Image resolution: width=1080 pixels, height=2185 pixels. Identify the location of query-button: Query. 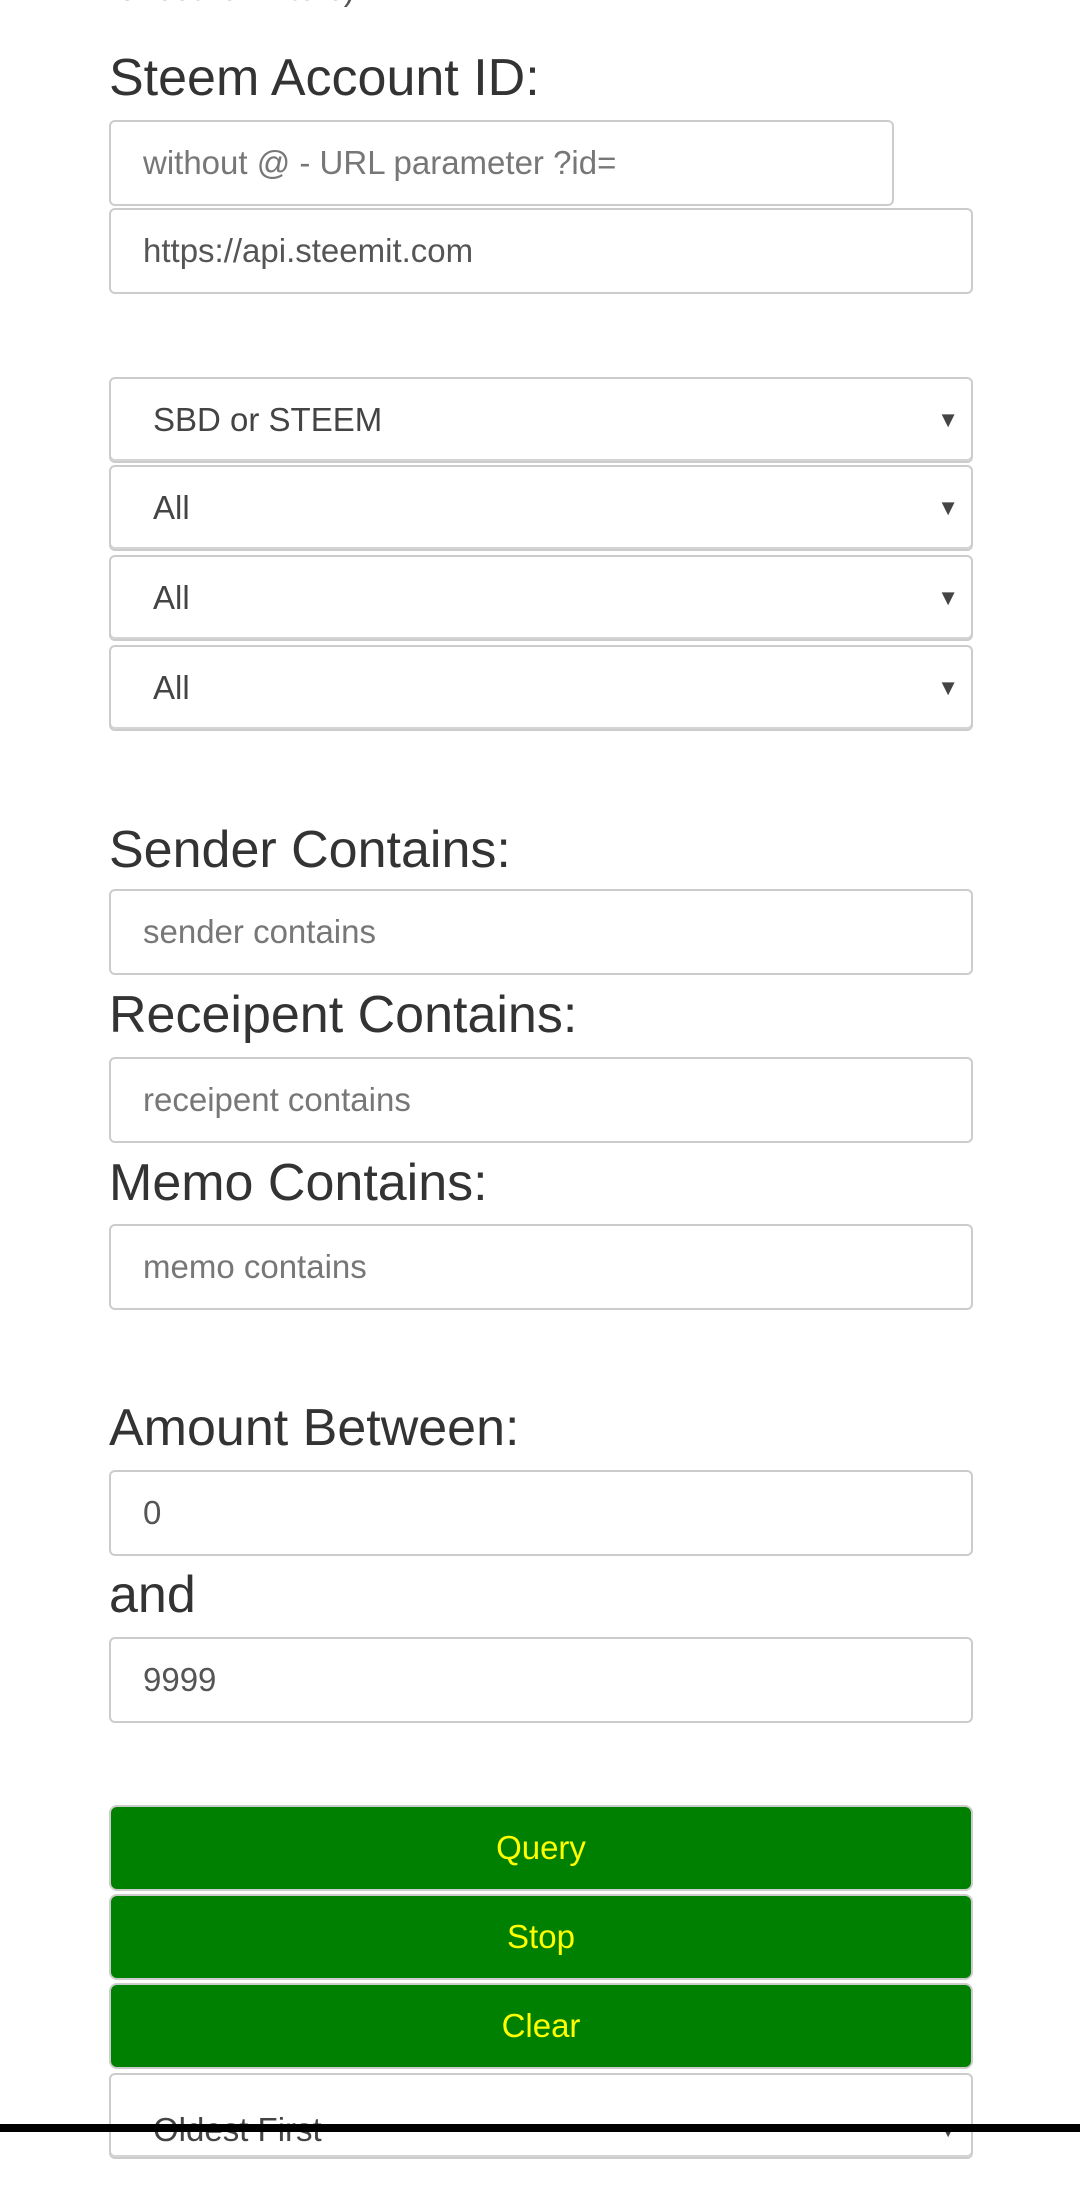
(541, 1848).